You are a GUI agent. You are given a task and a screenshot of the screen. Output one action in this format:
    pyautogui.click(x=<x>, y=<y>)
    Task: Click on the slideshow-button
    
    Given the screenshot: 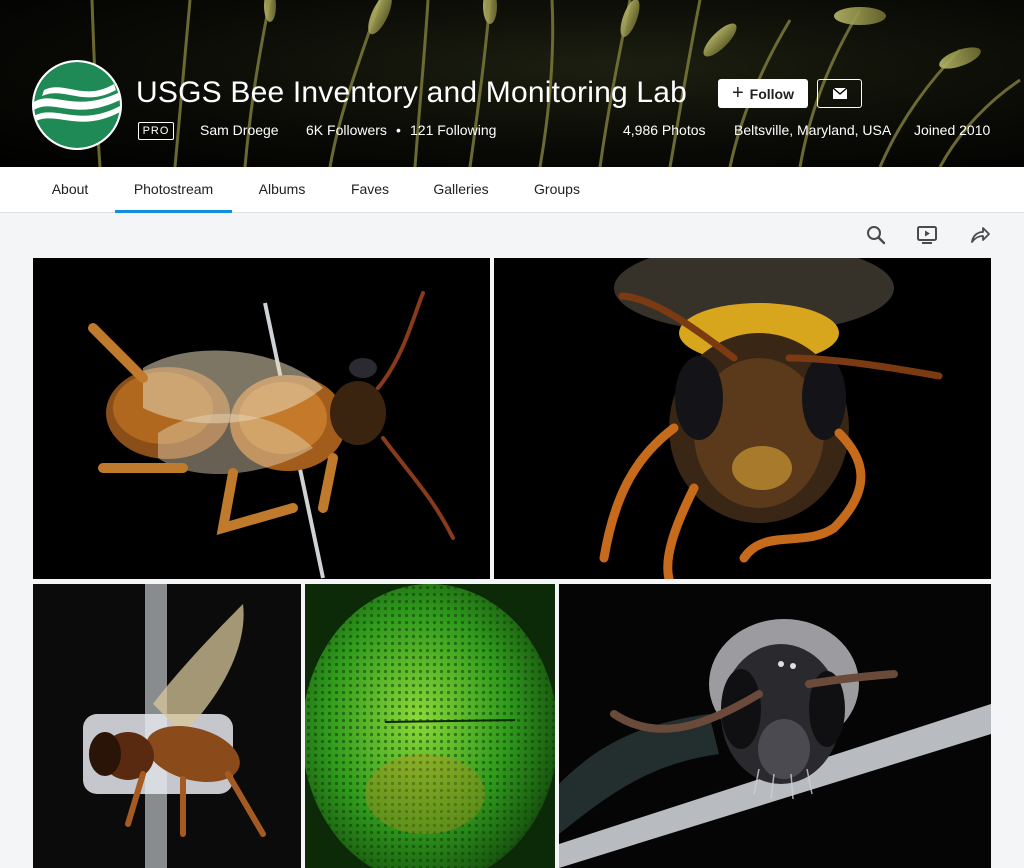 What is the action you would take?
    pyautogui.click(x=927, y=235)
    